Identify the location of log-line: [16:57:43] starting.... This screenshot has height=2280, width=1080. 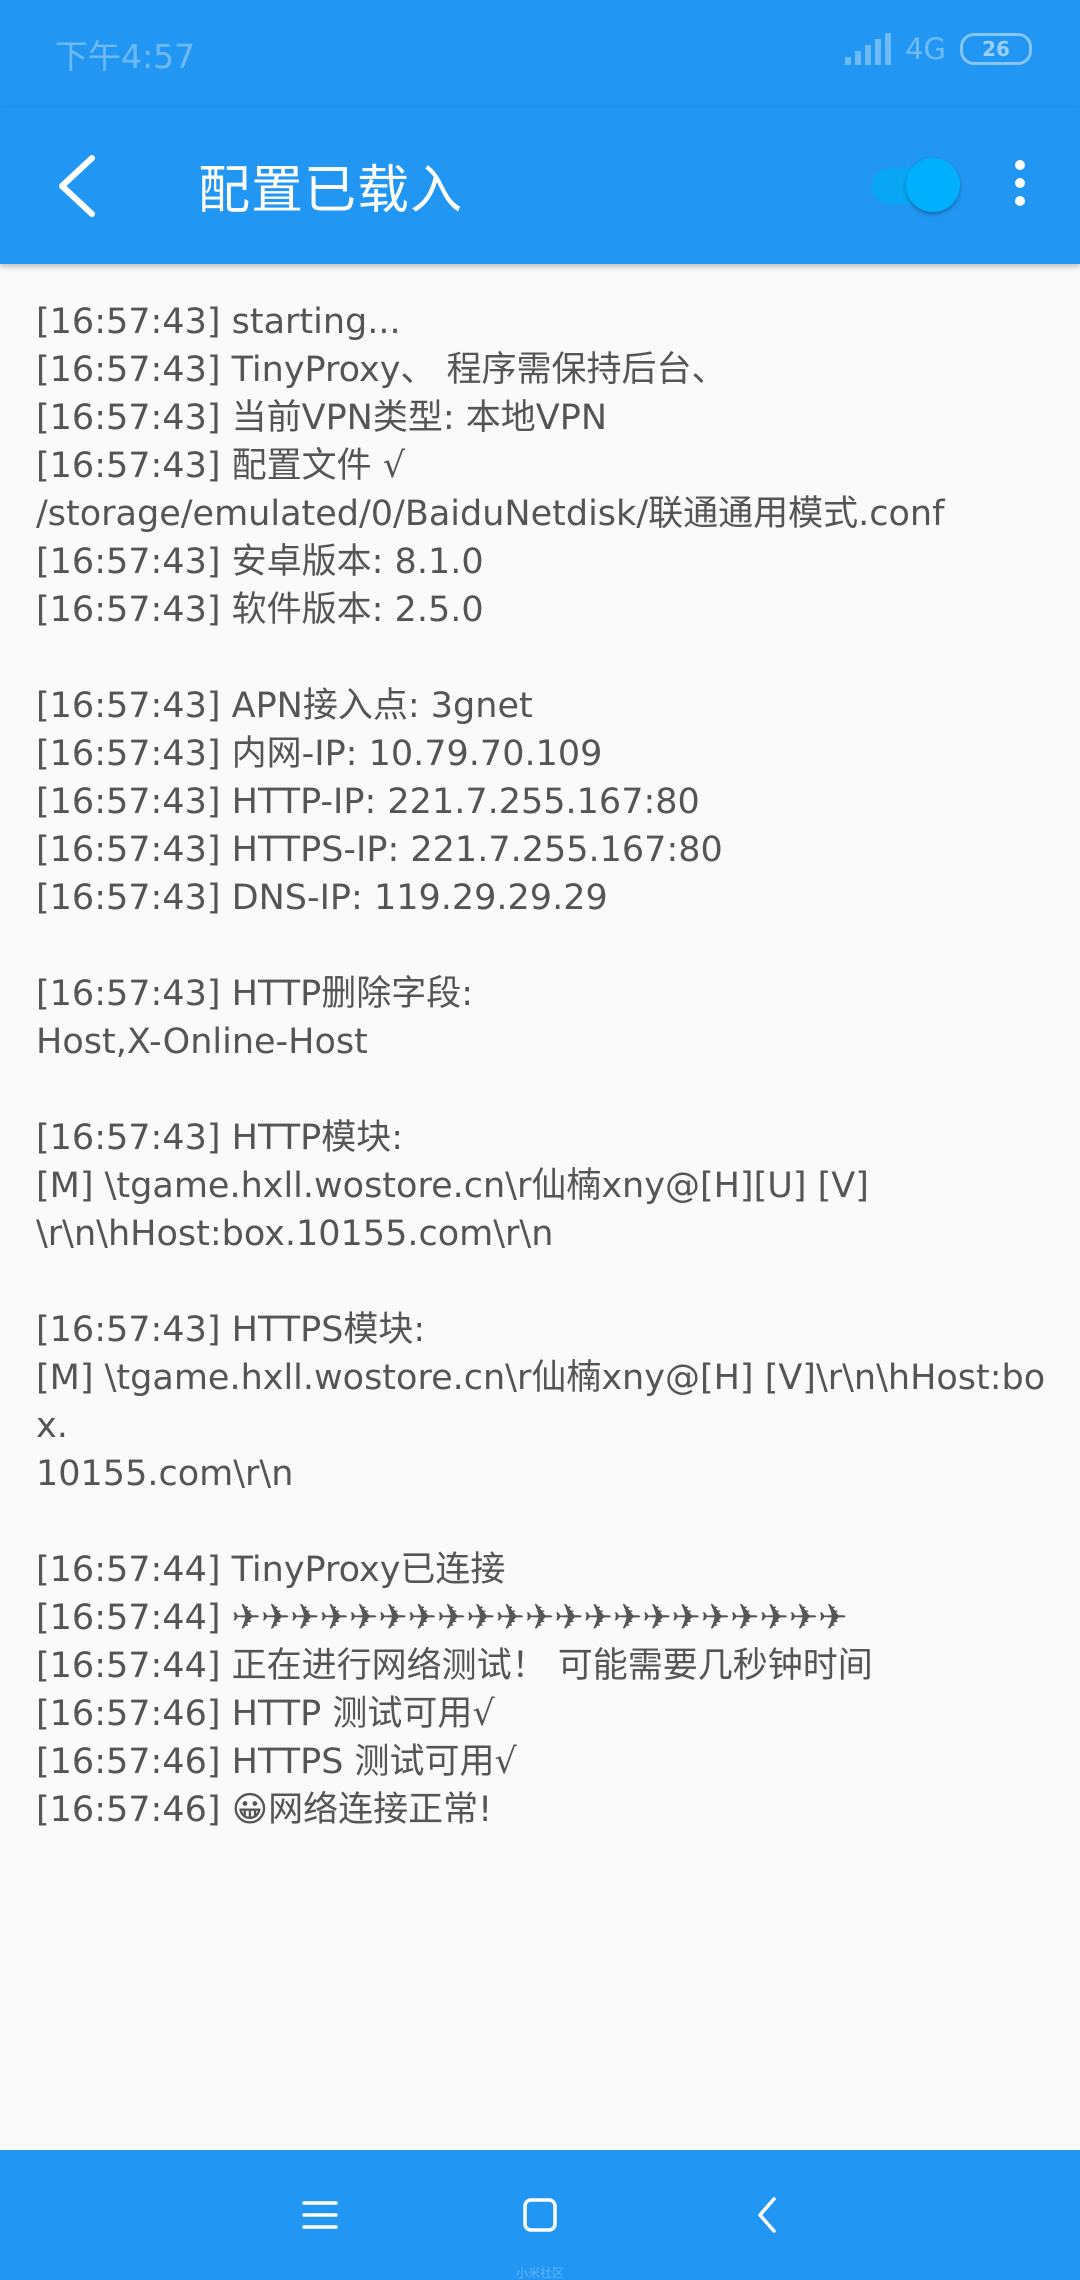
(218, 322).